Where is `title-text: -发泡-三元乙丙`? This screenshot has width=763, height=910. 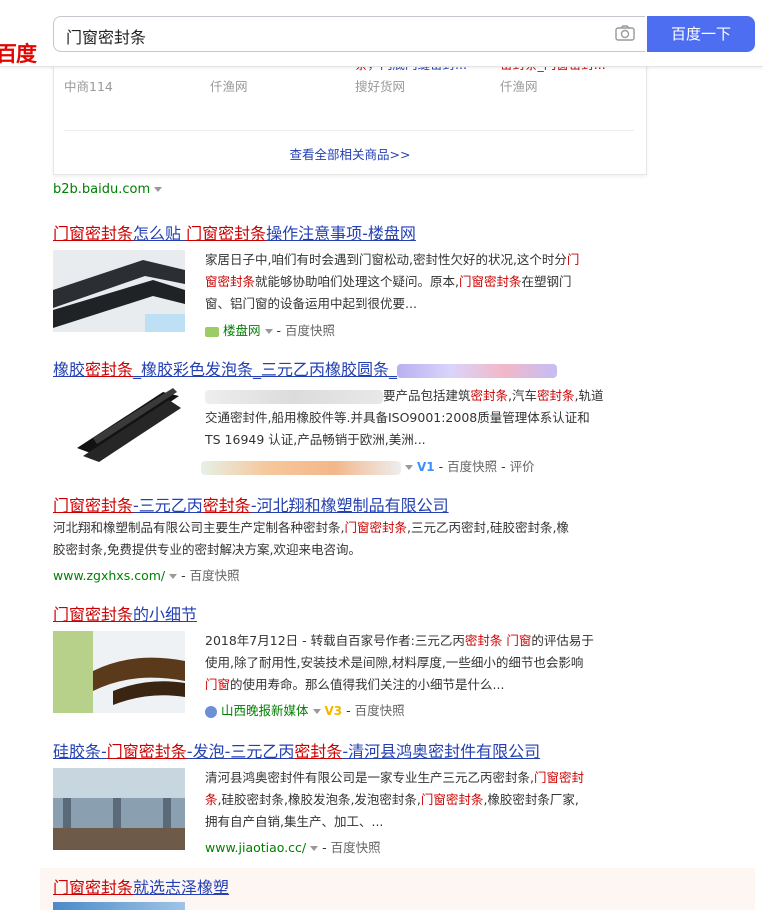
title-text: -发泡-三元乙丙 is located at coordinates (240, 751).